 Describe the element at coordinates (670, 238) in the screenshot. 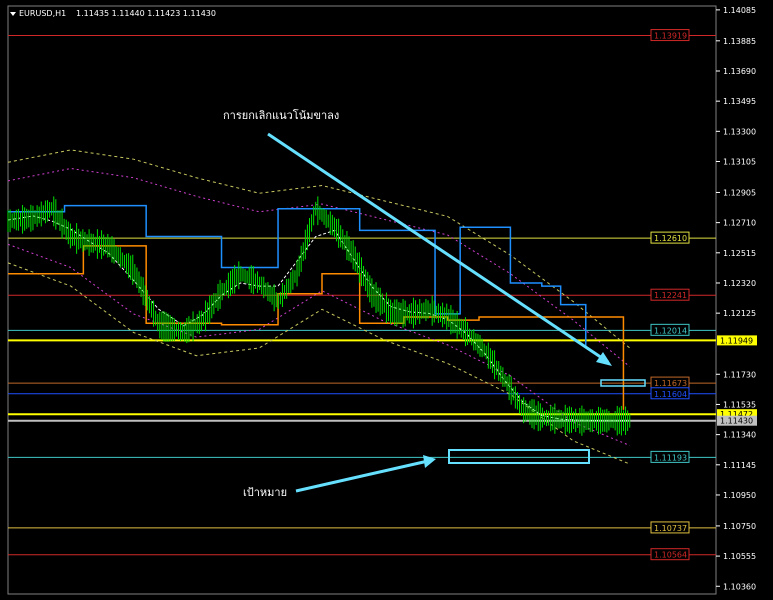

I see `level-label-text: 1.12610` at that location.